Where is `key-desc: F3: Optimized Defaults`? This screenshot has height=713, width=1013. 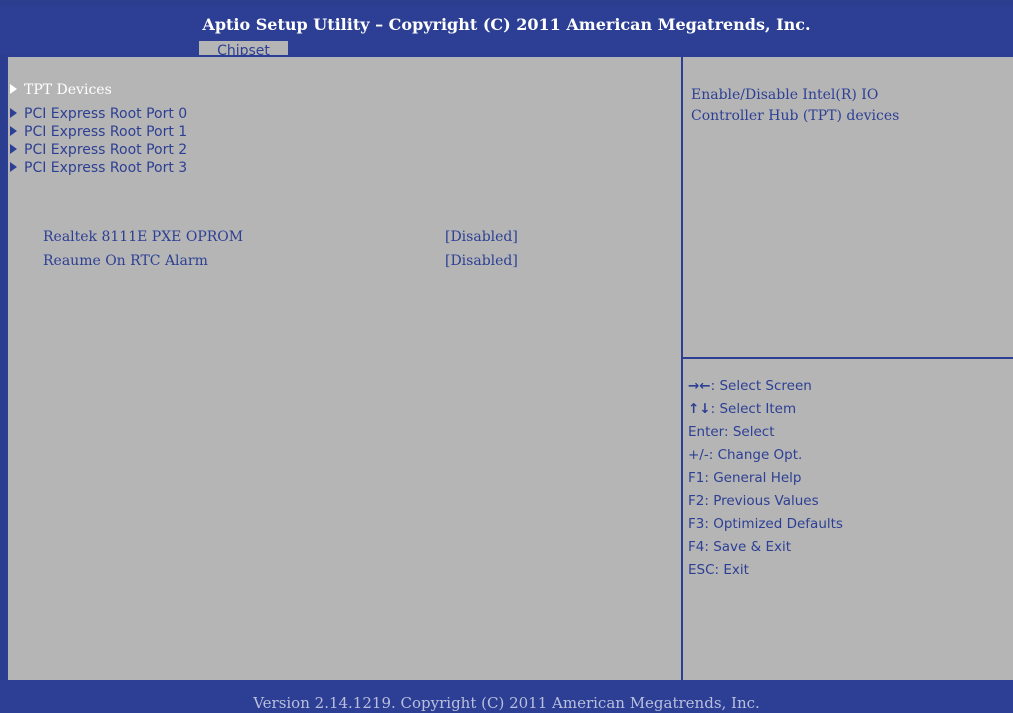 key-desc: F3: Optimized Defaults is located at coordinates (765, 524).